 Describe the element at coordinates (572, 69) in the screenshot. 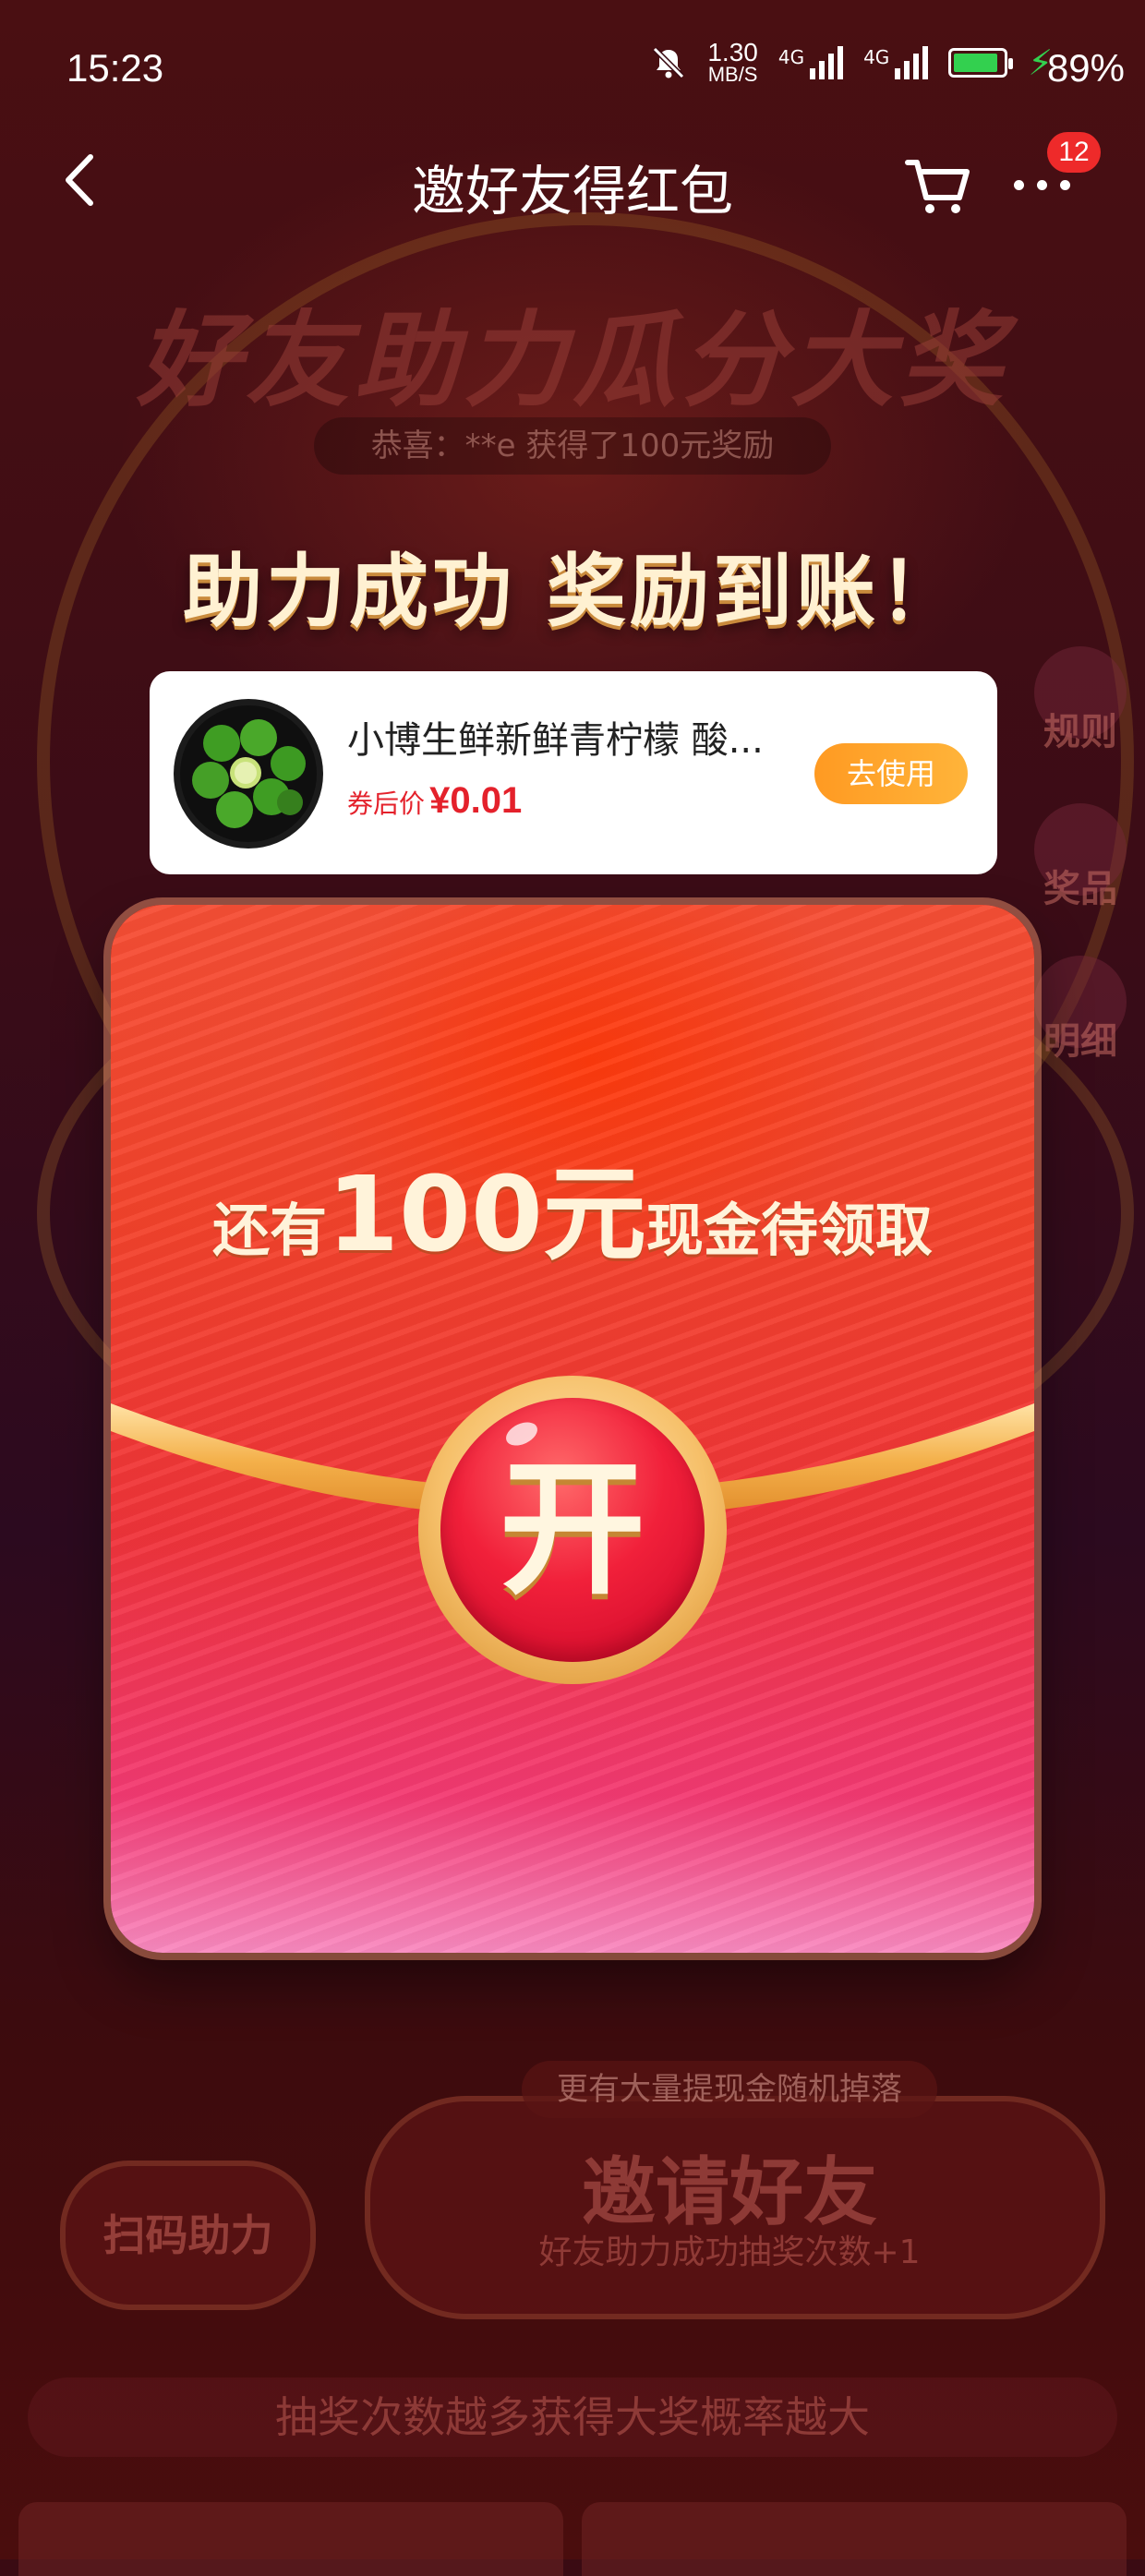

I see `status-bar: 15:23 1.30 MB/S 4G 4G ⚡ 89%` at that location.